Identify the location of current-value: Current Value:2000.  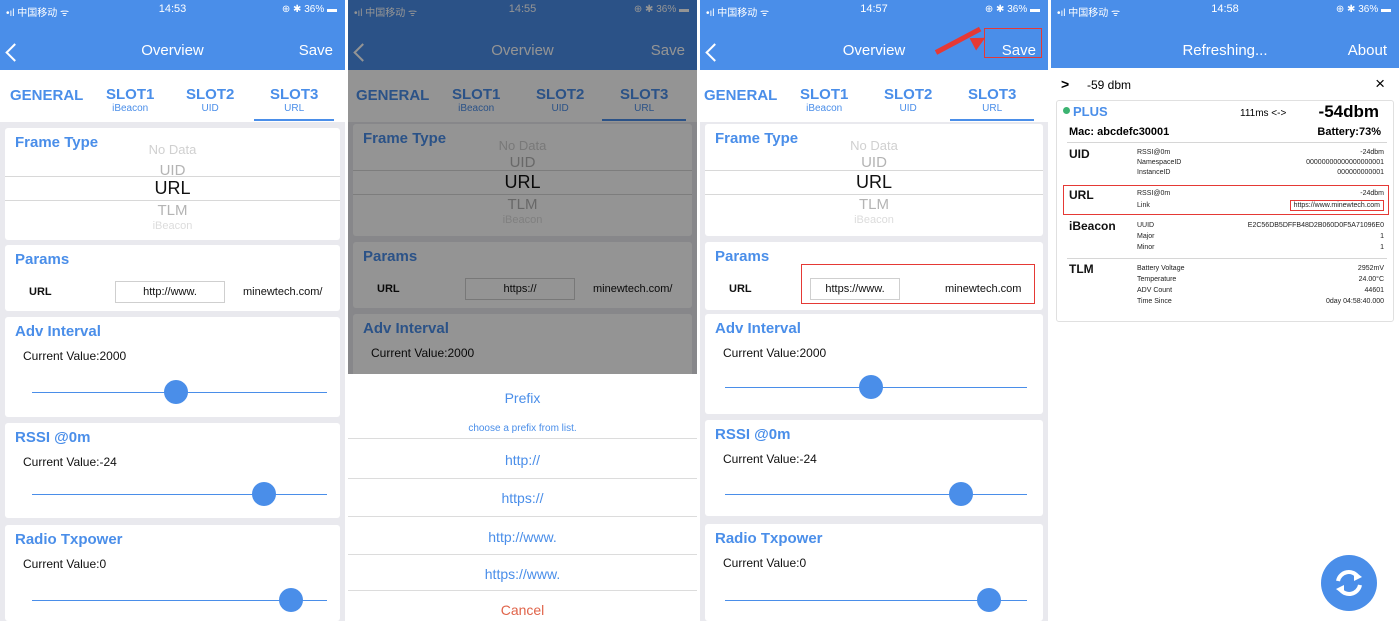
(75, 356).